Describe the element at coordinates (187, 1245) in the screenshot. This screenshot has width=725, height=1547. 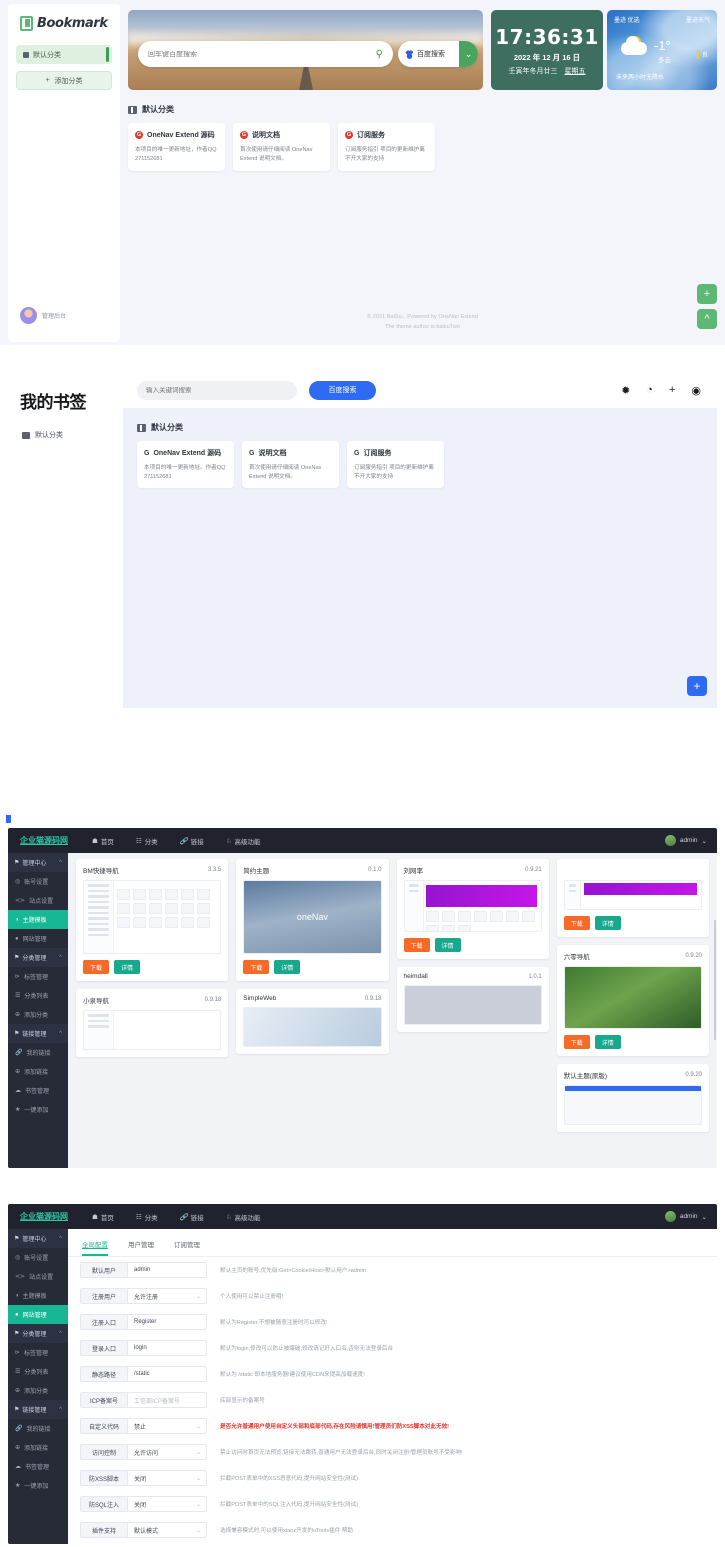
I see `tab-subscription-management: 订阅管理` at that location.